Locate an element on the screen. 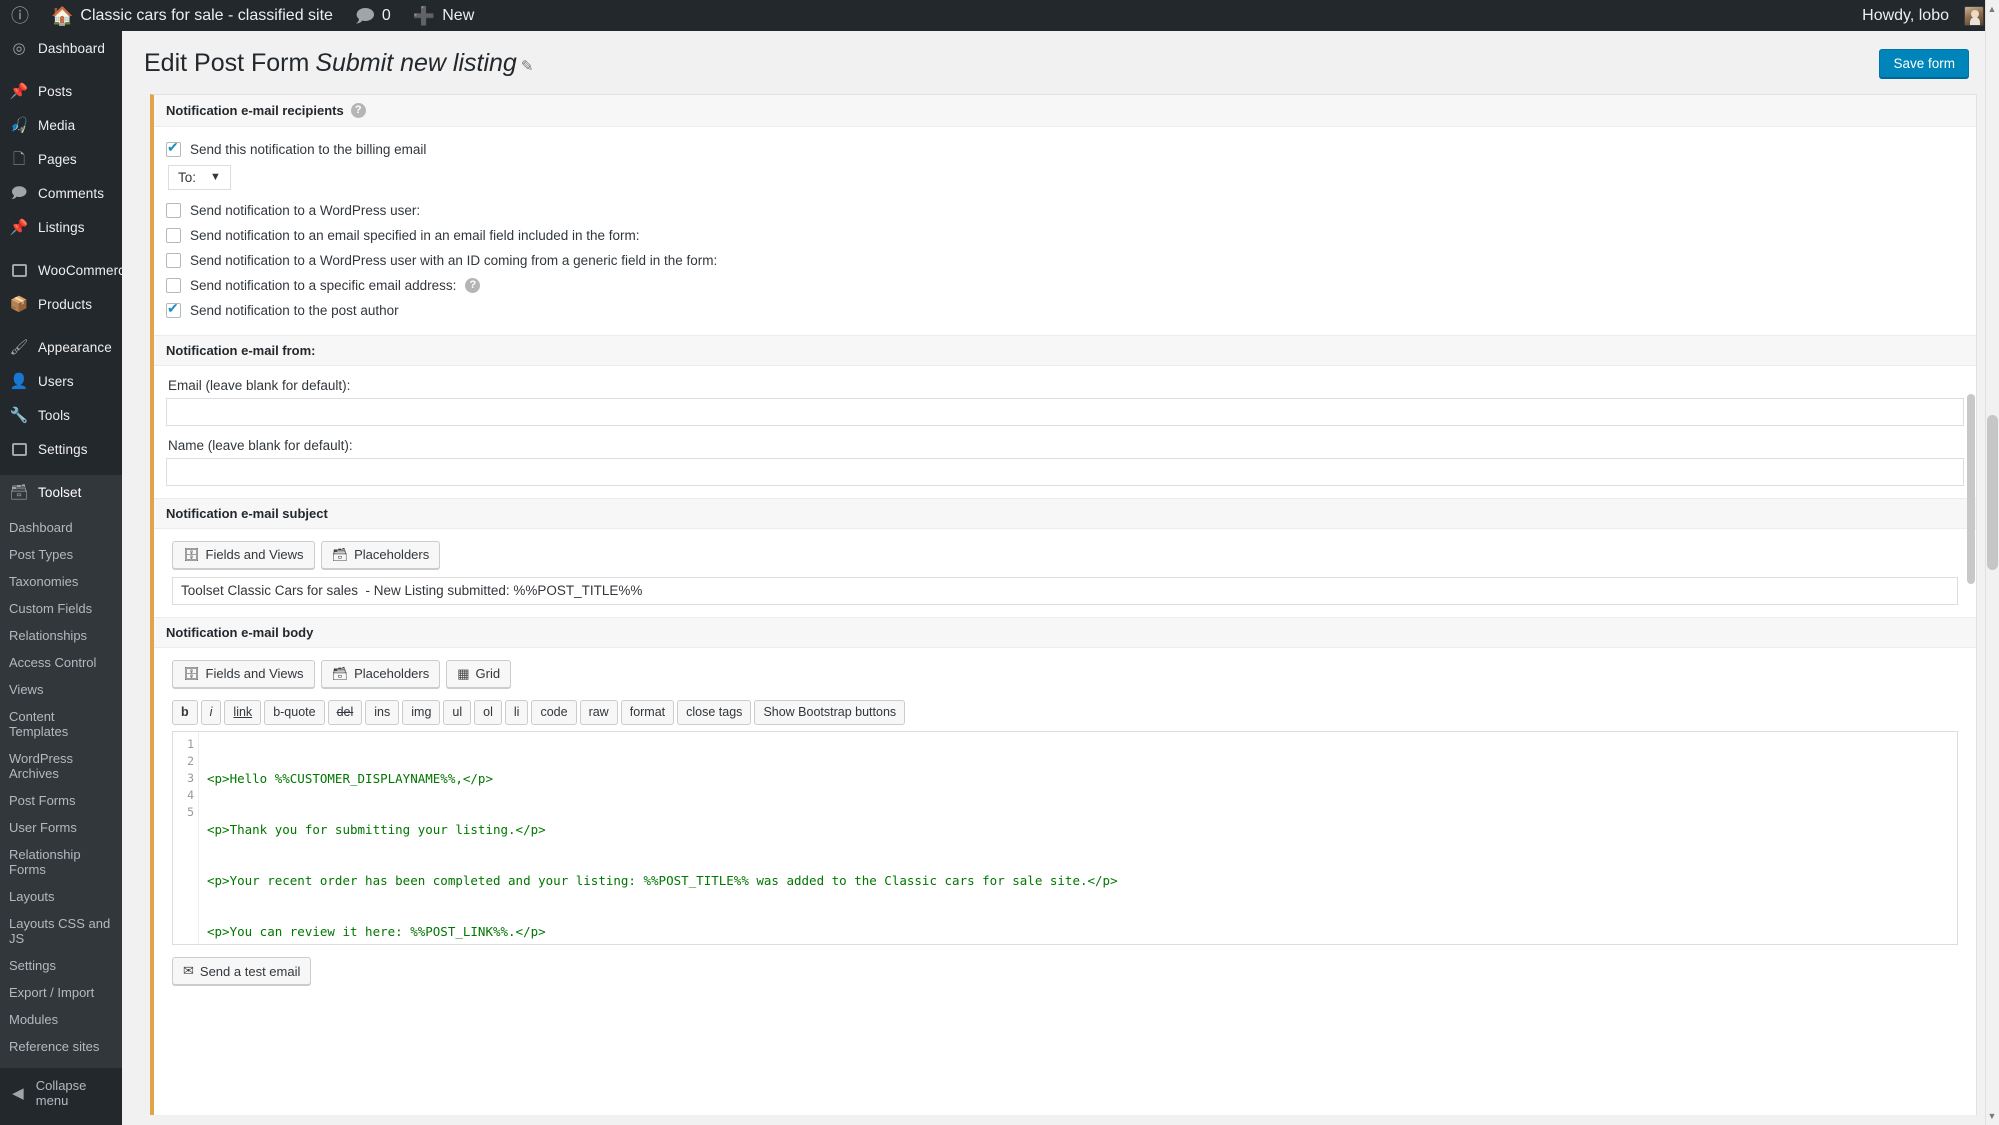 This screenshot has height=1125, width=1999. email-from-email-input is located at coordinates (1065, 411).